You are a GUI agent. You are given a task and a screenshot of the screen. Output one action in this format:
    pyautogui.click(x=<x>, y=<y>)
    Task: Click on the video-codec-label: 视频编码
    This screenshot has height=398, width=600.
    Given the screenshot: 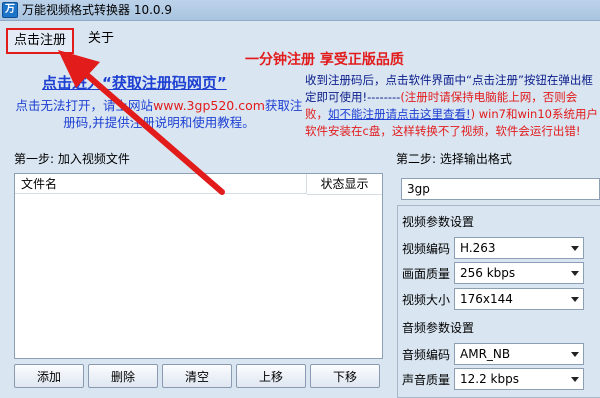 What is the action you would take?
    pyautogui.click(x=426, y=249)
    